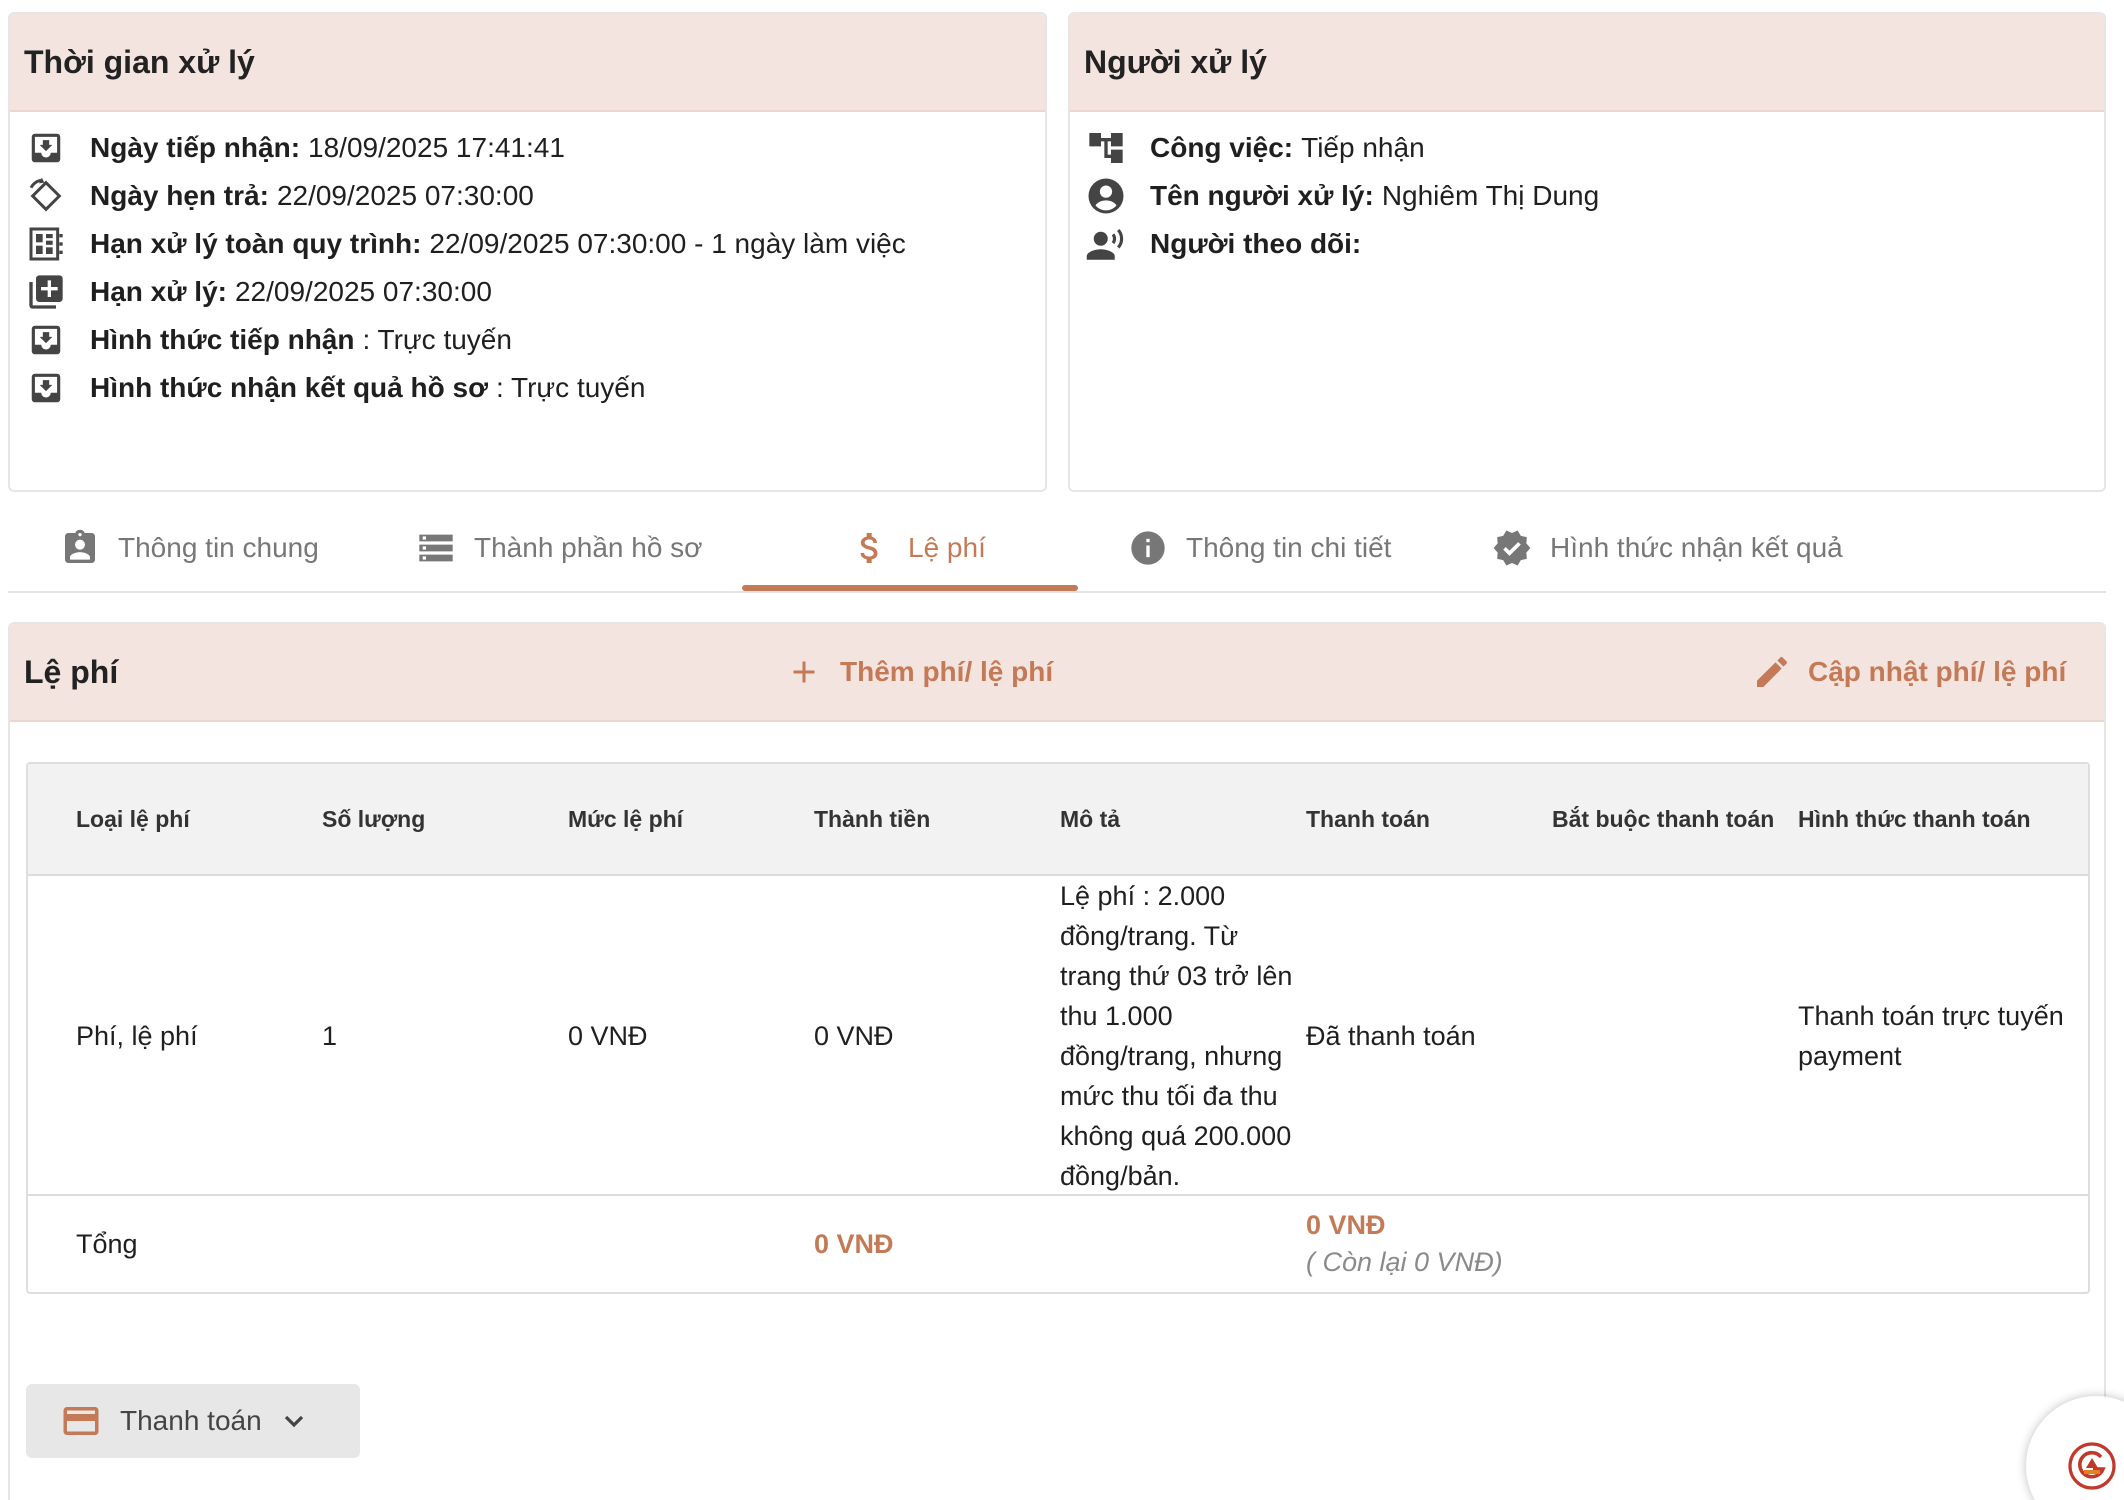 The width and height of the screenshot is (2124, 1500). What do you see at coordinates (1391, 1035) in the screenshot?
I see `payment-status-cell: Đã thanh toán` at bounding box center [1391, 1035].